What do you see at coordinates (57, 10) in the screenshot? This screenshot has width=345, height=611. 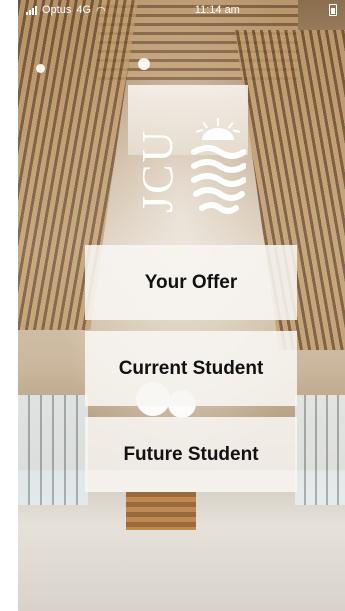 I see `carrier-label: Optus` at bounding box center [57, 10].